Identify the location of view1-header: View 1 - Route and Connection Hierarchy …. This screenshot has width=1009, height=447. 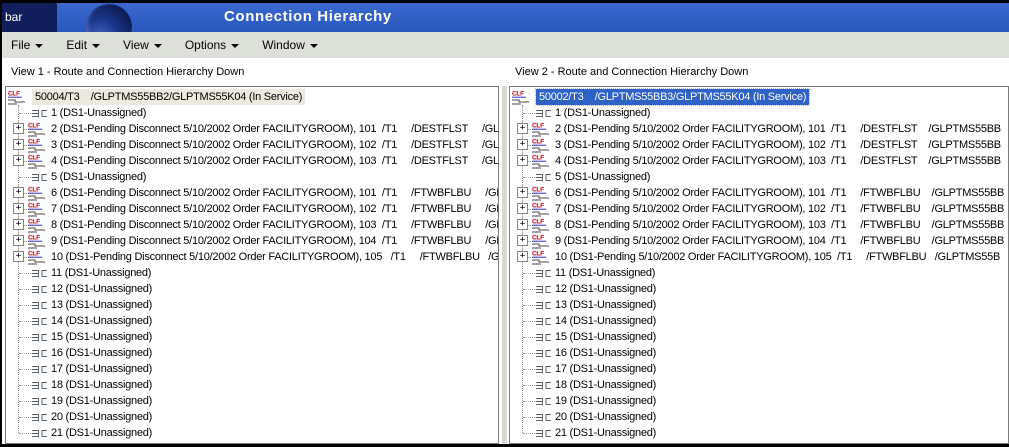
(128, 72).